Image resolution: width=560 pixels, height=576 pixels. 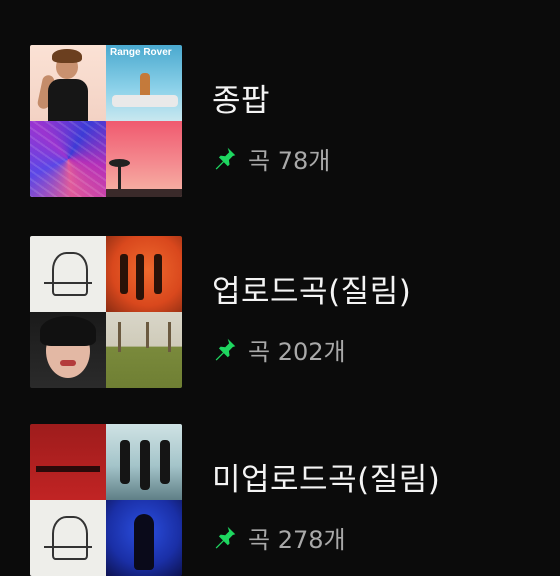 I want to click on playlist-title: 종팝, so click(x=241, y=101).